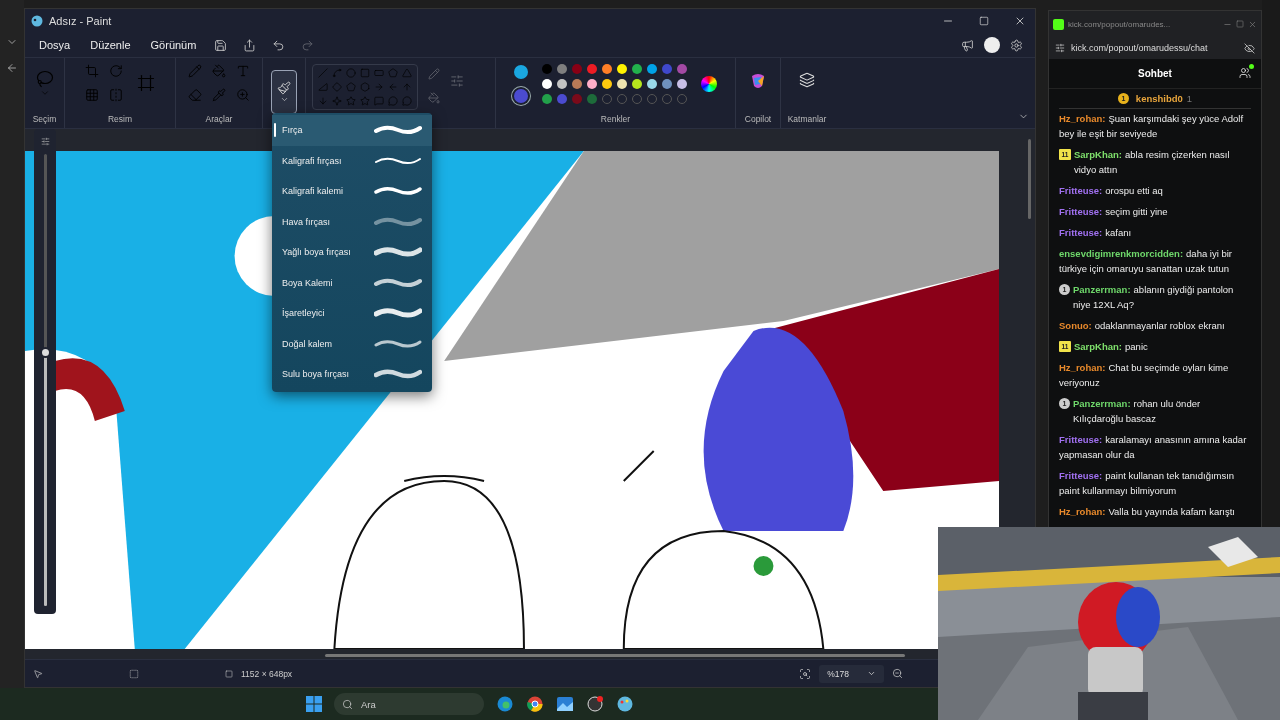 The height and width of the screenshot is (720, 1280). I want to click on menu-item: Düzenle, so click(110, 45).